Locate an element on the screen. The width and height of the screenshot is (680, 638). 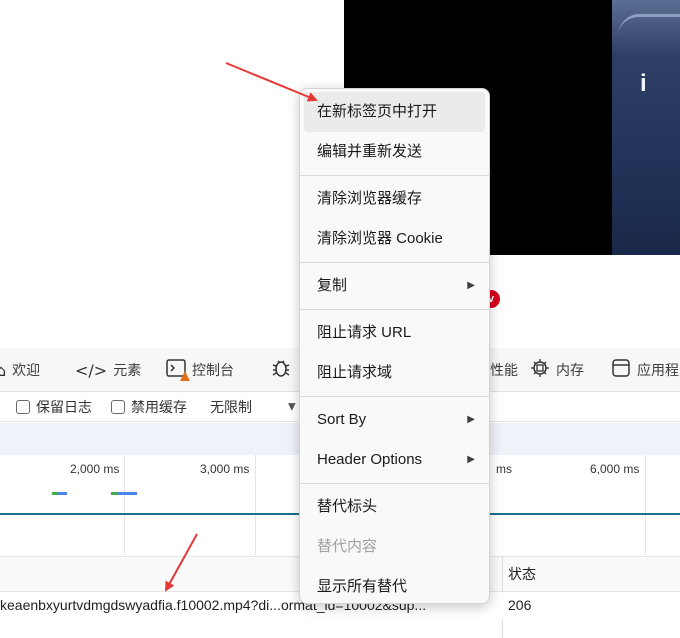
tab-welcome-label: 欢迎 is located at coordinates (26, 370).